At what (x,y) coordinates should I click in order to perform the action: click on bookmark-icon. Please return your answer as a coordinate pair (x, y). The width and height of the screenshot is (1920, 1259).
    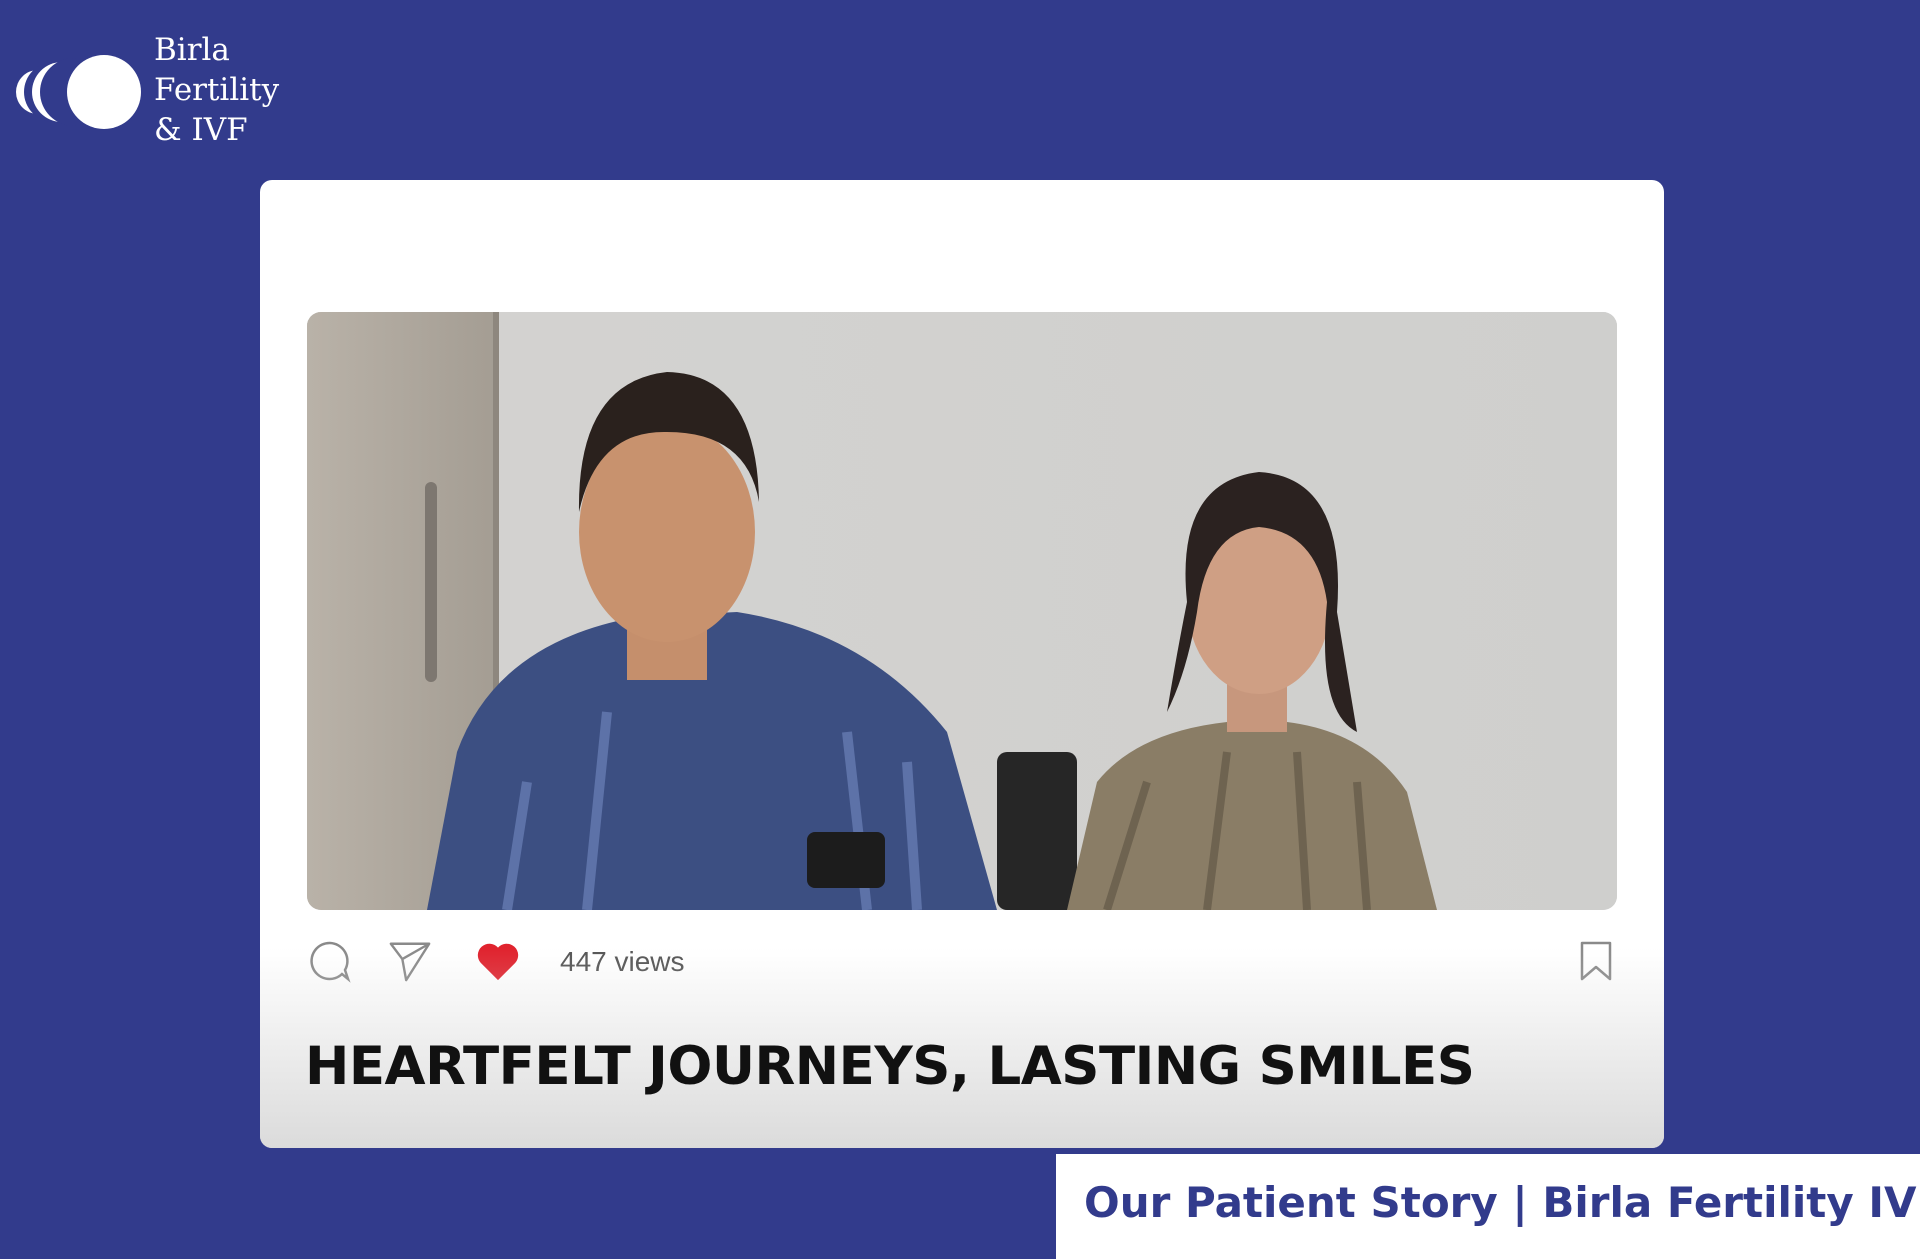
    Looking at the image, I should click on (1596, 961).